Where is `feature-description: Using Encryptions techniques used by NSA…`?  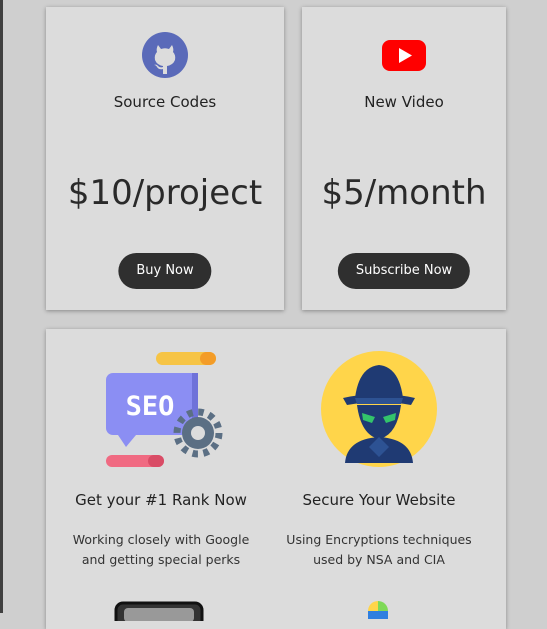
feature-description: Using Encryptions techniques used by NSA… is located at coordinates (379, 550).